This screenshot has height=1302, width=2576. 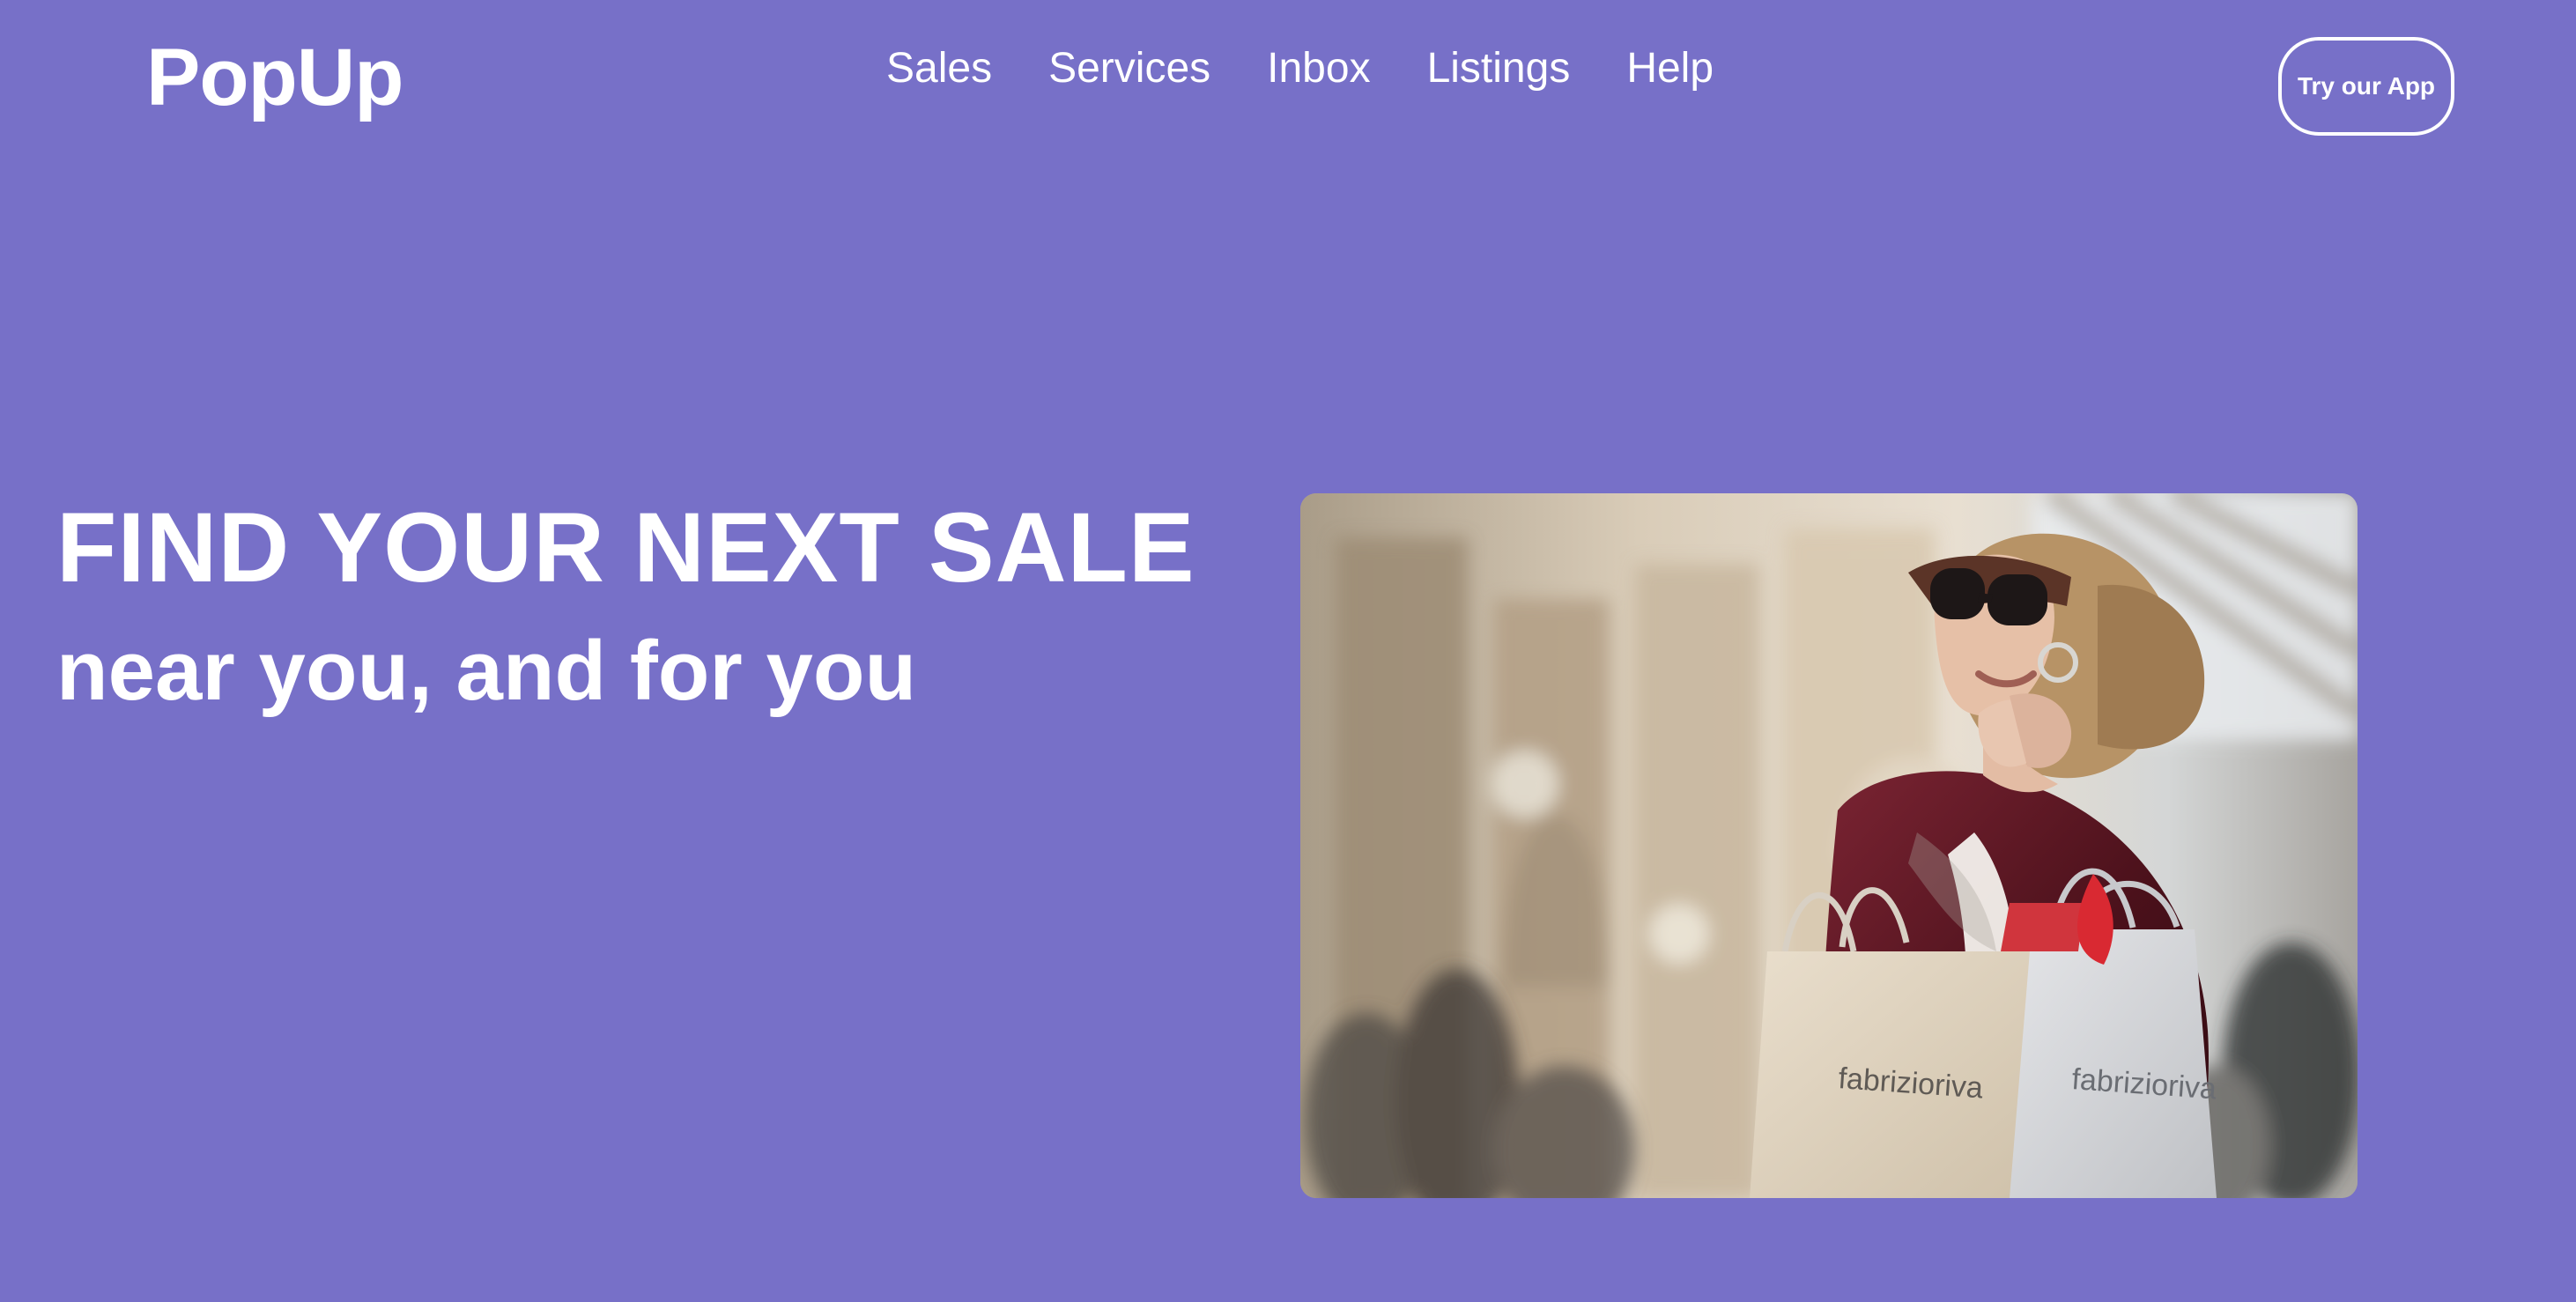 I want to click on nav-link-inbox: Inbox, so click(x=1319, y=69).